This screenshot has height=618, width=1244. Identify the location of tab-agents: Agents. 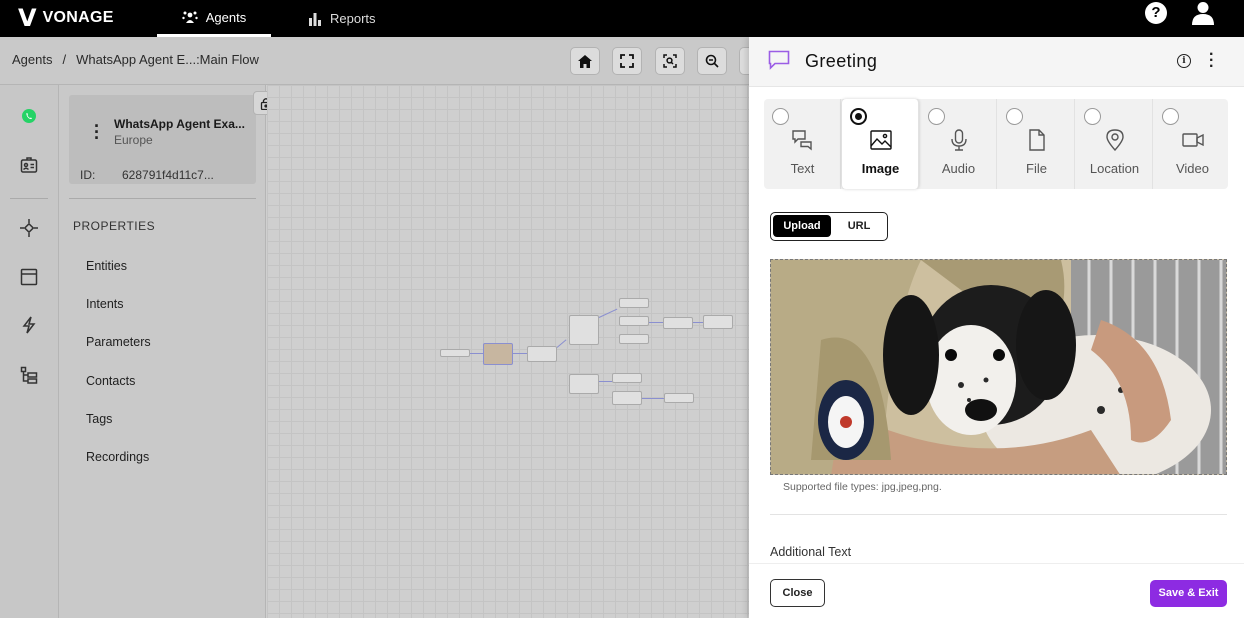
(214, 18).